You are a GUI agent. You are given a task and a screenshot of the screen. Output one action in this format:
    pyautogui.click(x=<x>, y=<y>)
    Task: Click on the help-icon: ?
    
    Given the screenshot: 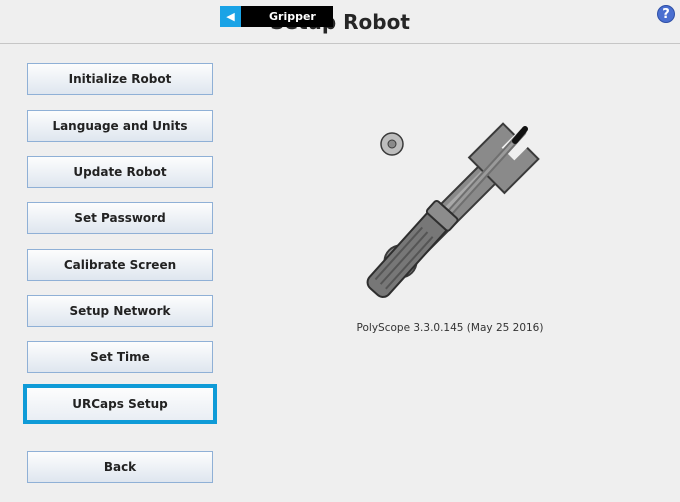 What is the action you would take?
    pyautogui.click(x=666, y=14)
    